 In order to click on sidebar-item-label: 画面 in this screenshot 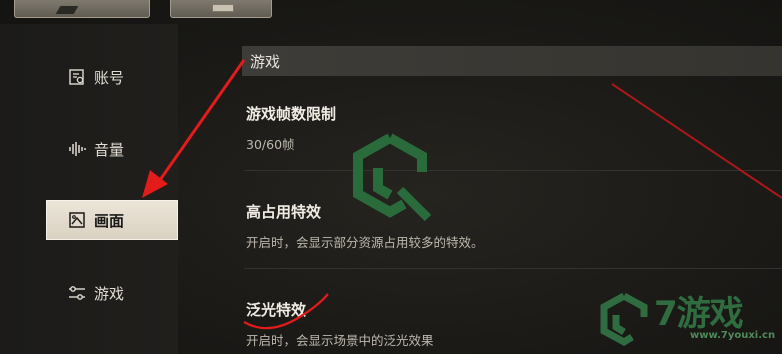, I will do `click(109, 220)`.